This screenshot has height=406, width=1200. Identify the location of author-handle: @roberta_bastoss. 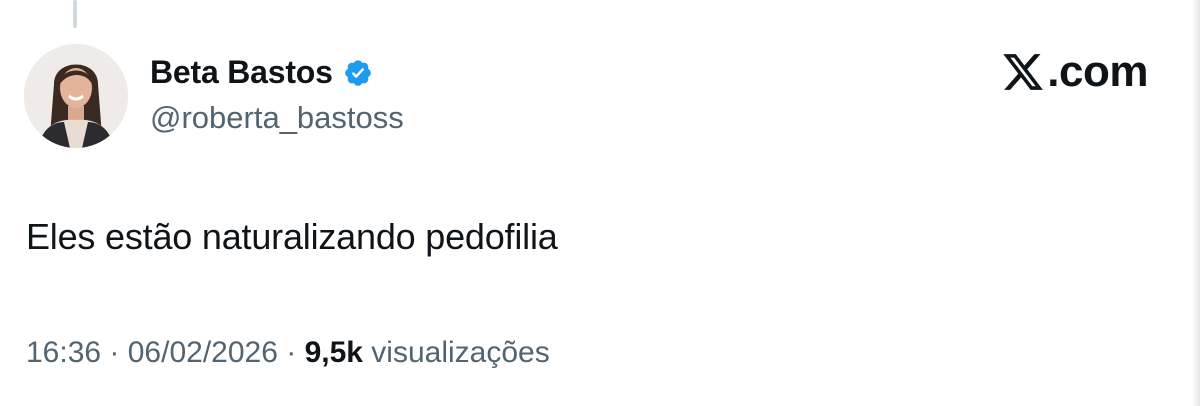
(277, 118).